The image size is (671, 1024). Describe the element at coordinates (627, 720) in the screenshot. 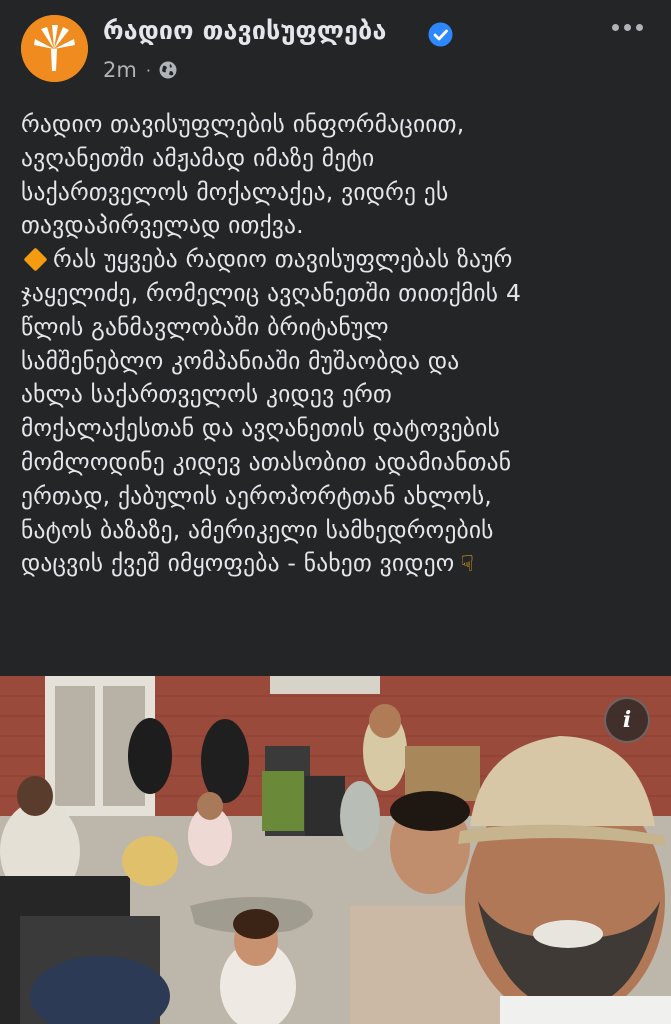

I see `info-icon: i` at that location.